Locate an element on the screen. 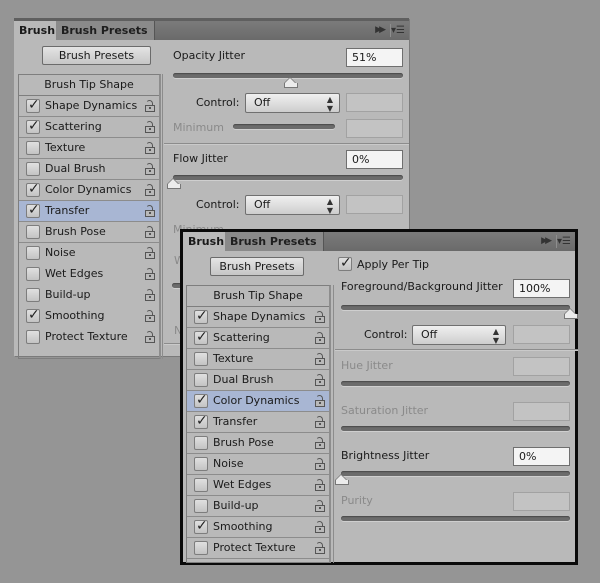 Image resolution: width=600 pixels, height=583 pixels. fg-bg-jitter-input: 100% is located at coordinates (541, 288).